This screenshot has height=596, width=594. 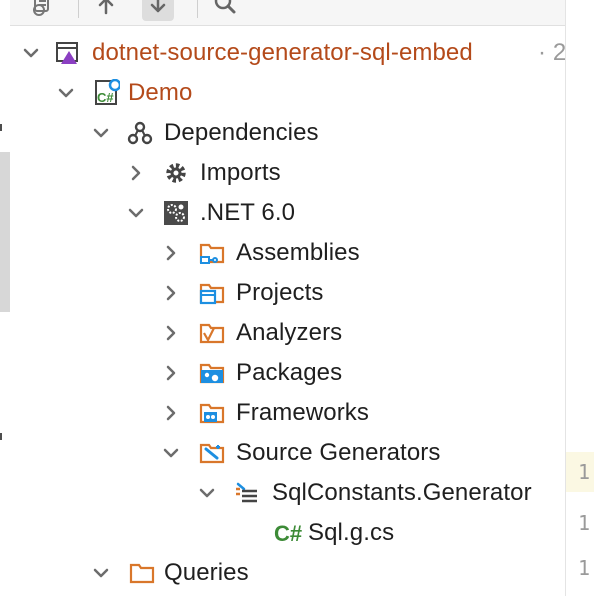 What do you see at coordinates (298, 252) in the screenshot?
I see `assemblies-label: Assemblies` at bounding box center [298, 252].